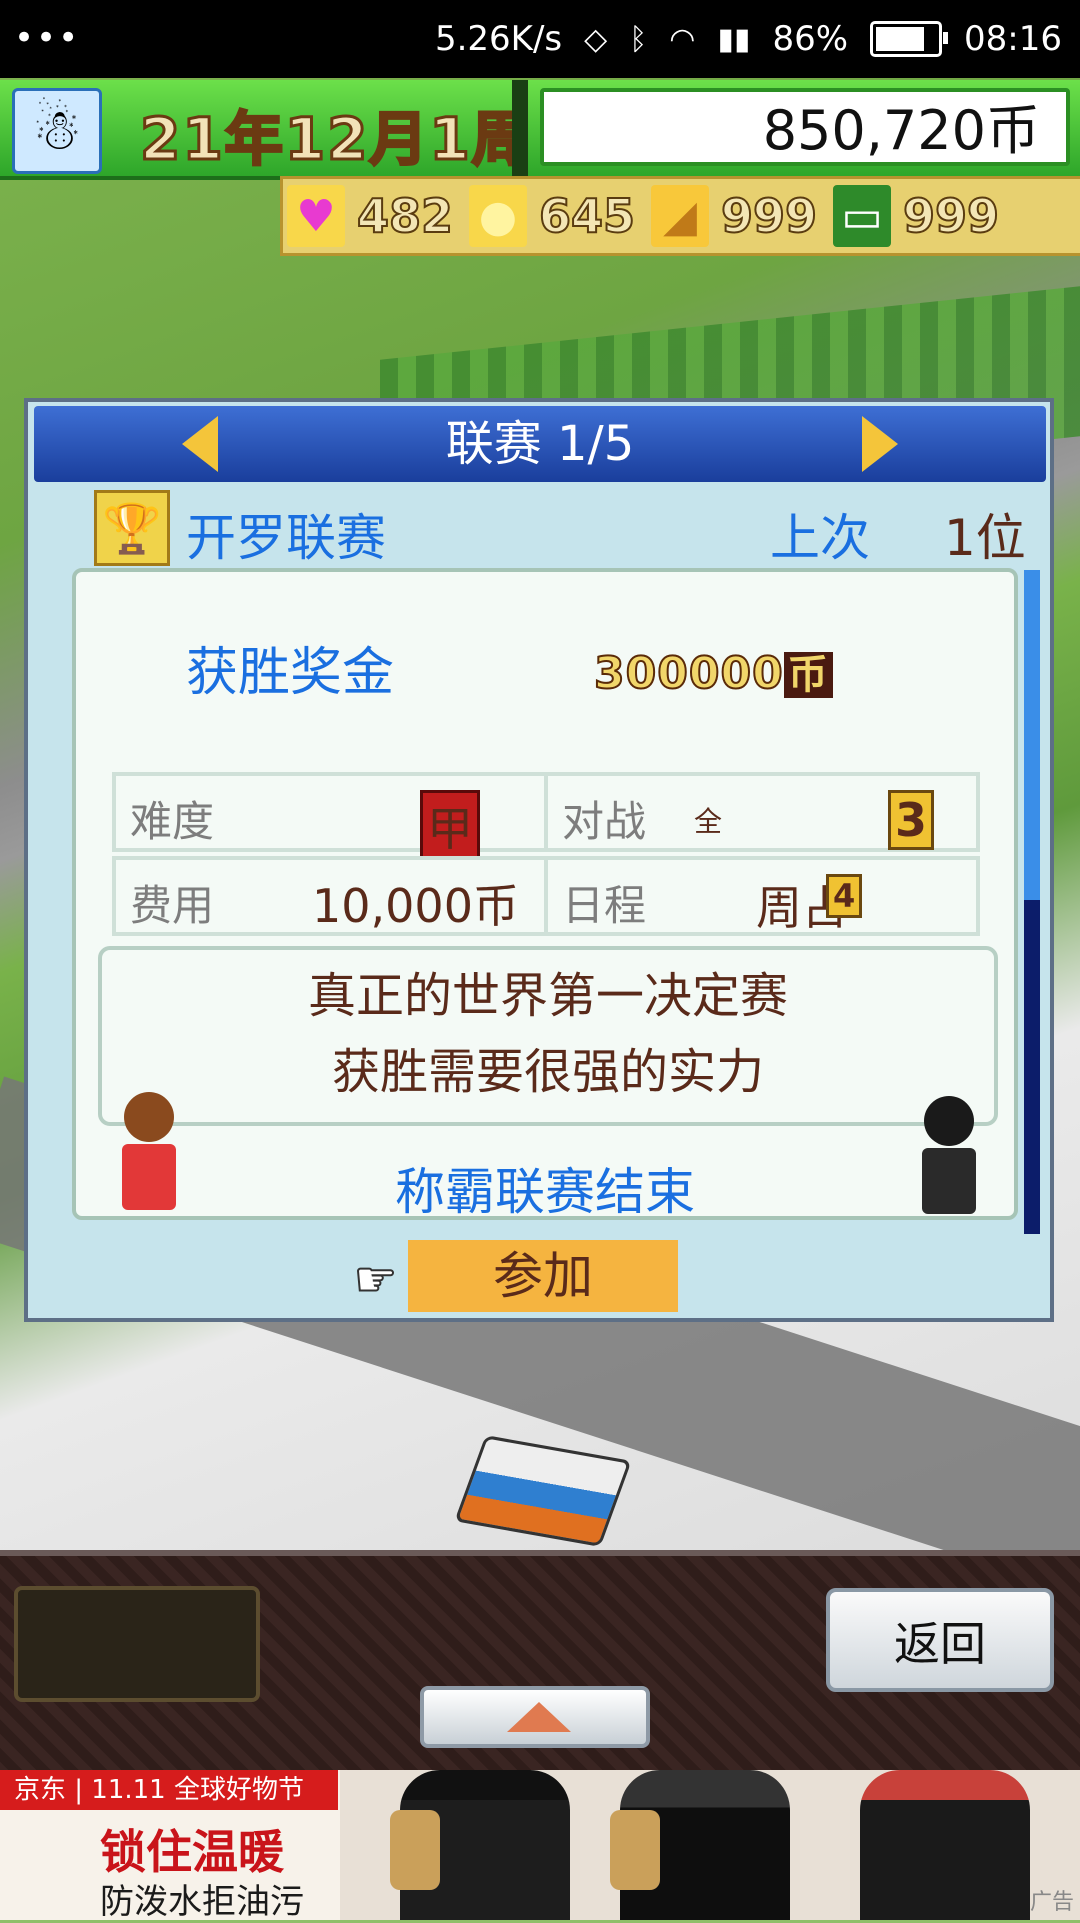  Describe the element at coordinates (290, 673) in the screenshot. I see `prize-label: 获胜奖金` at that location.